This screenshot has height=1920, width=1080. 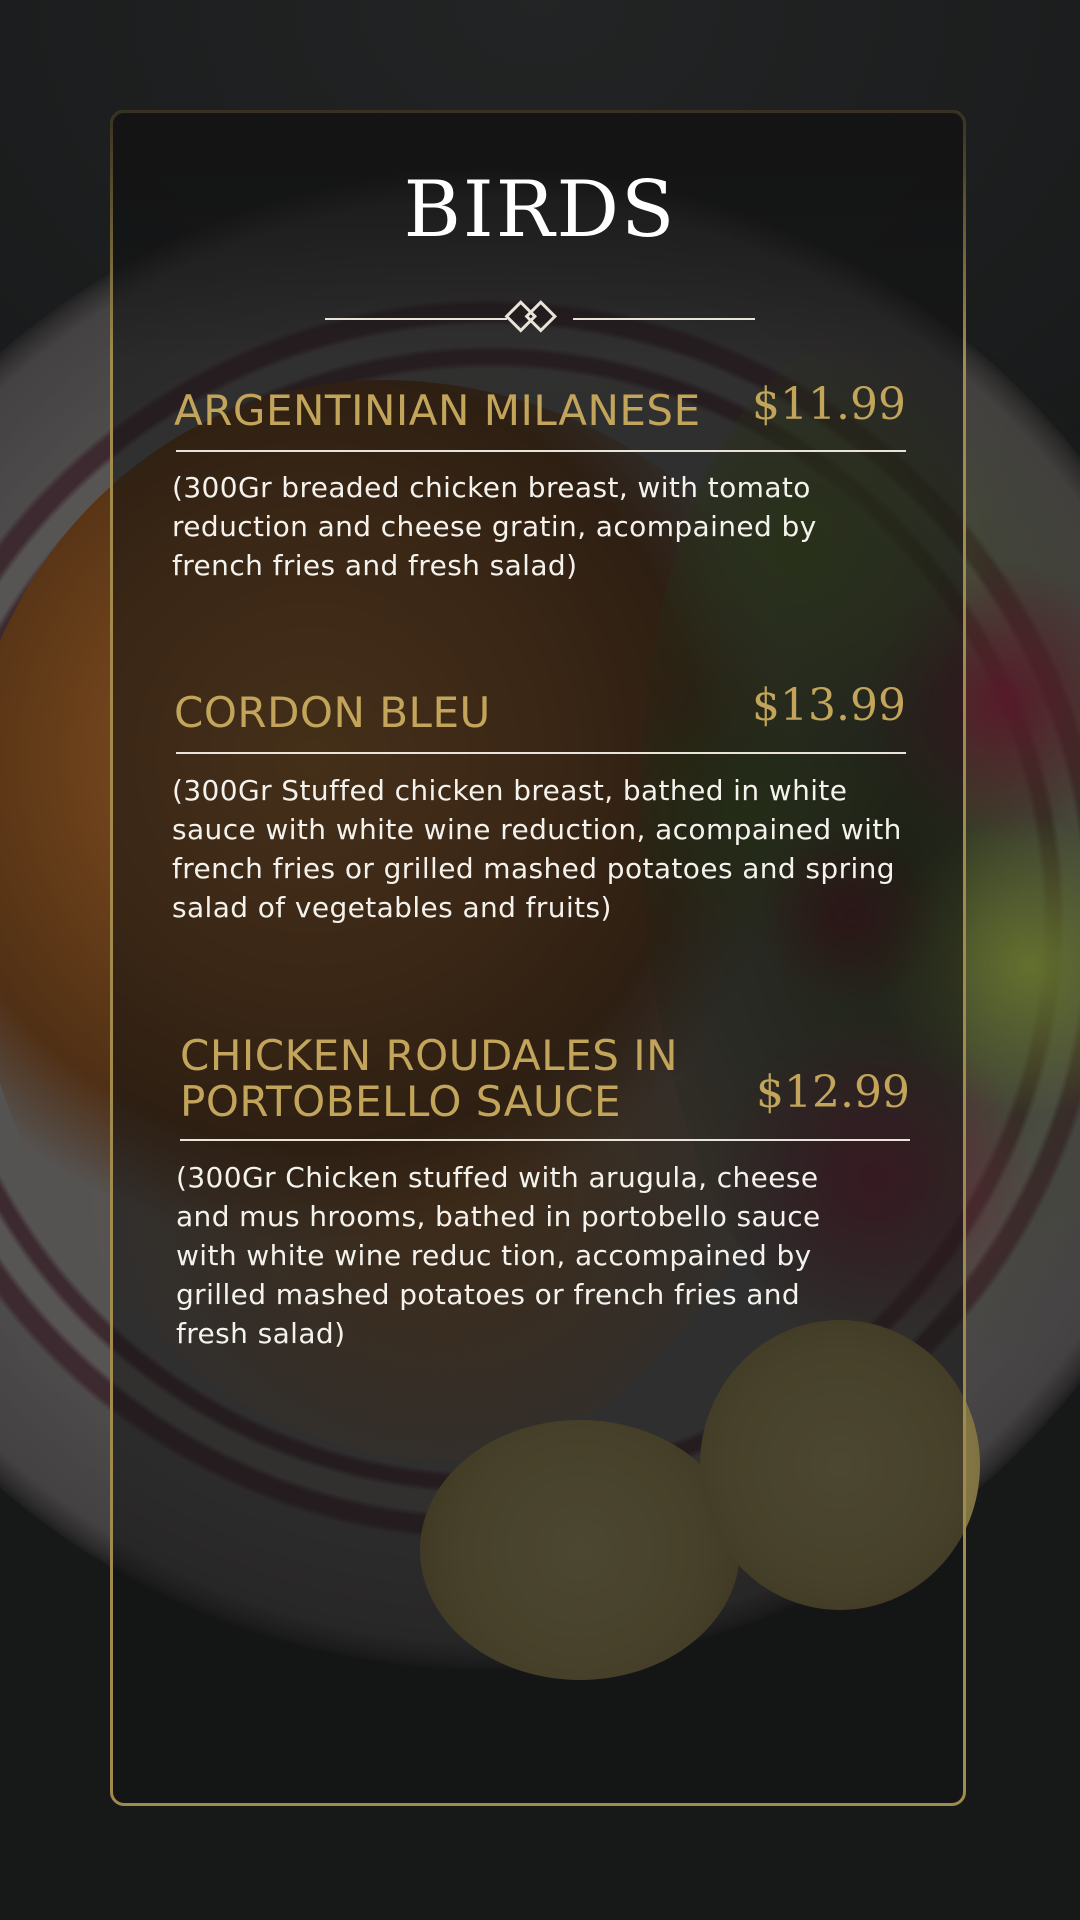 What do you see at coordinates (829, 404) in the screenshot?
I see `item-price: $11.99` at bounding box center [829, 404].